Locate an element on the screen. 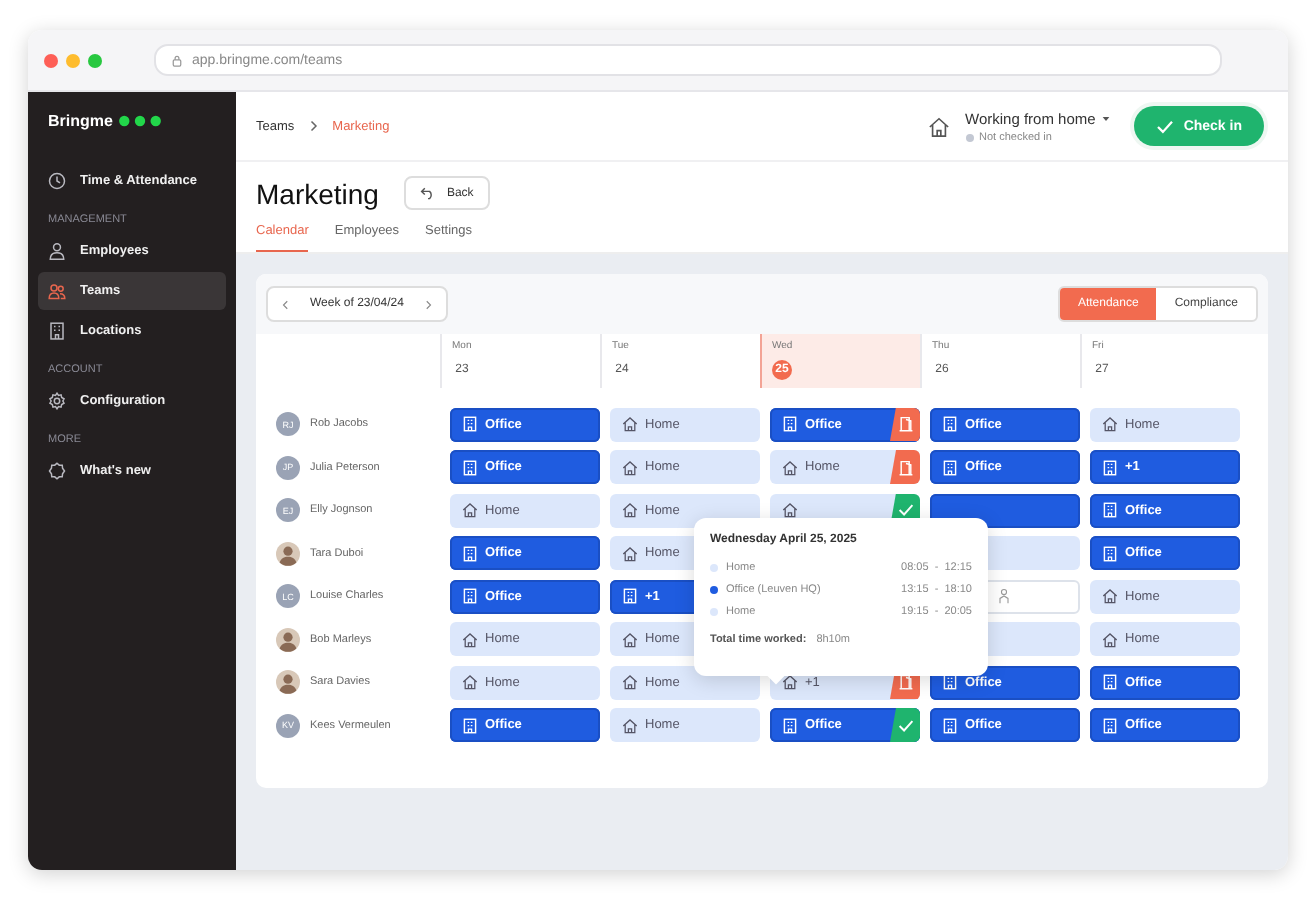 Image resolution: width=1316 pixels, height=900 pixels. page-title: Marketing is located at coordinates (317, 193).